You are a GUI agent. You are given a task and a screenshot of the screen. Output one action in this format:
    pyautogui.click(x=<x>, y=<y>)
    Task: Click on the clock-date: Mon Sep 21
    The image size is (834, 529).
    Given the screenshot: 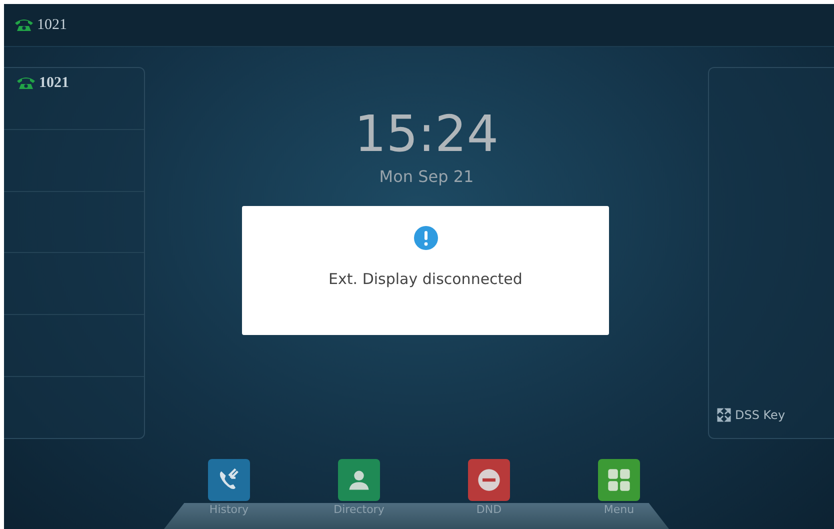 What is the action you would take?
    pyautogui.click(x=426, y=176)
    